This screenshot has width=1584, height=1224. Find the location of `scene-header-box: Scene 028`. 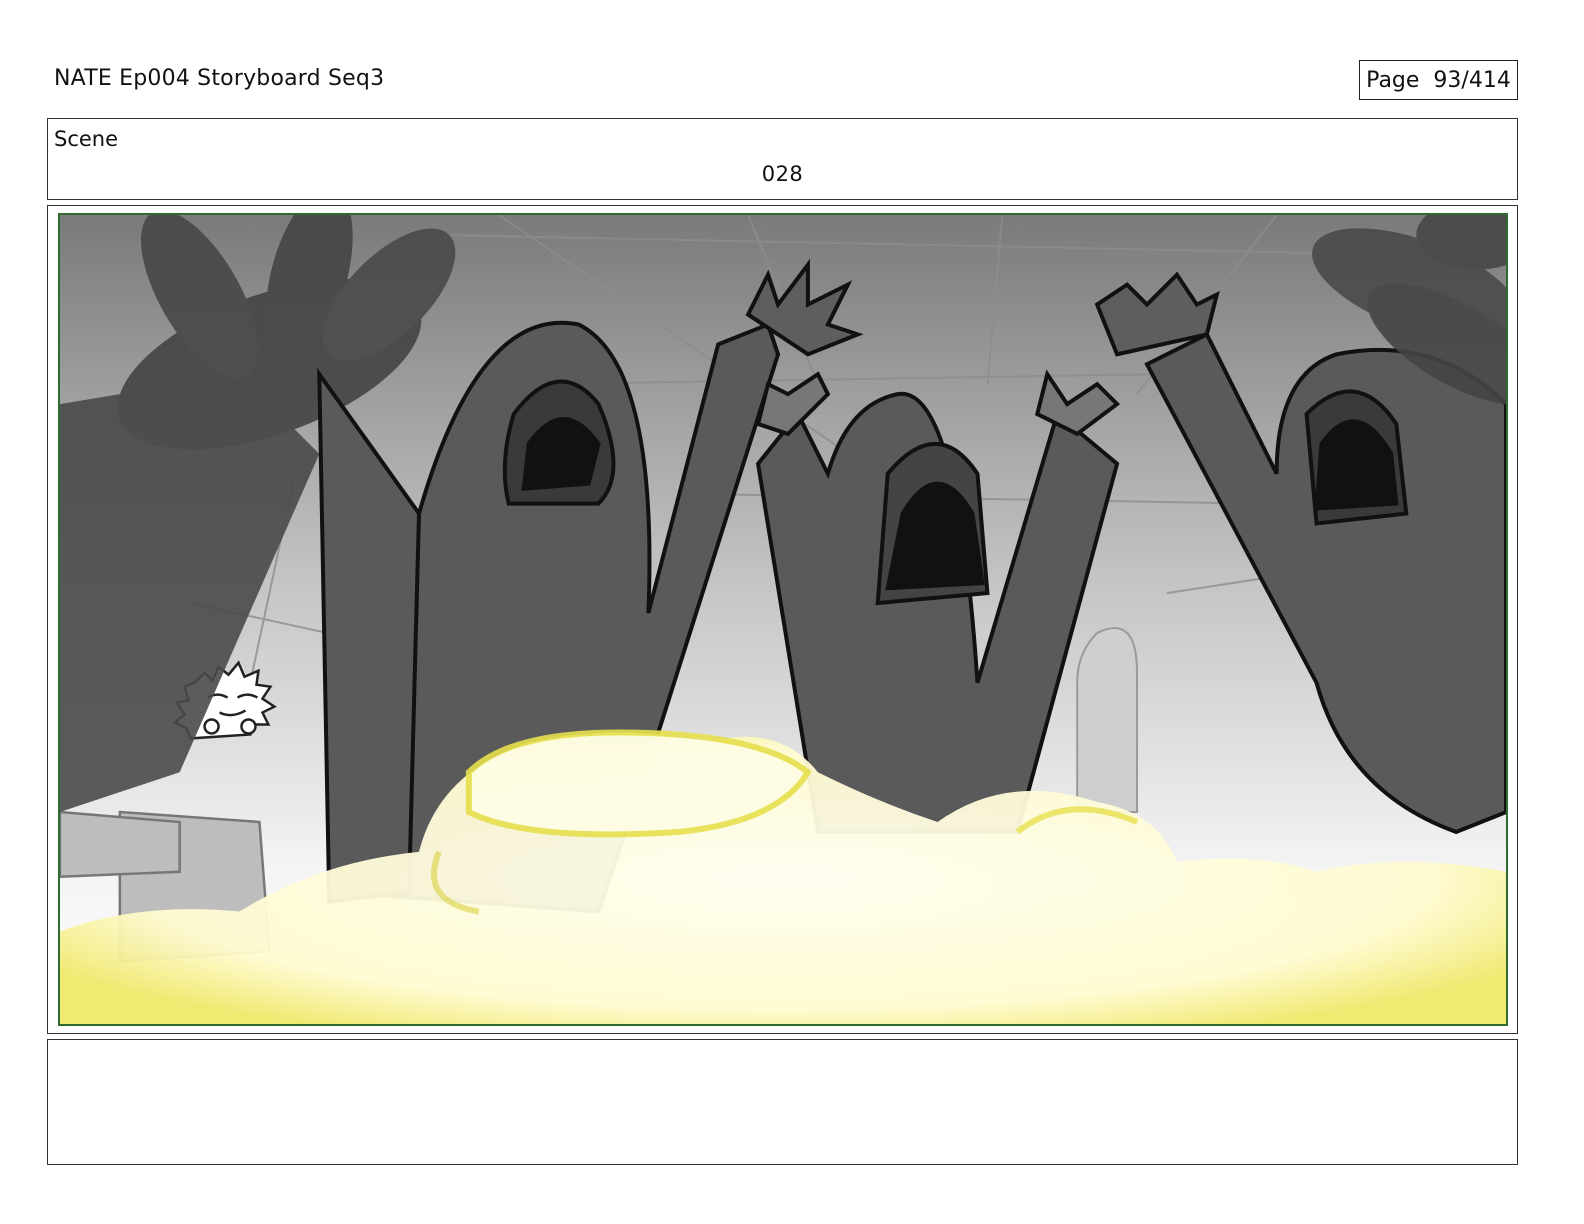

scene-header-box: Scene 028 is located at coordinates (782, 159).